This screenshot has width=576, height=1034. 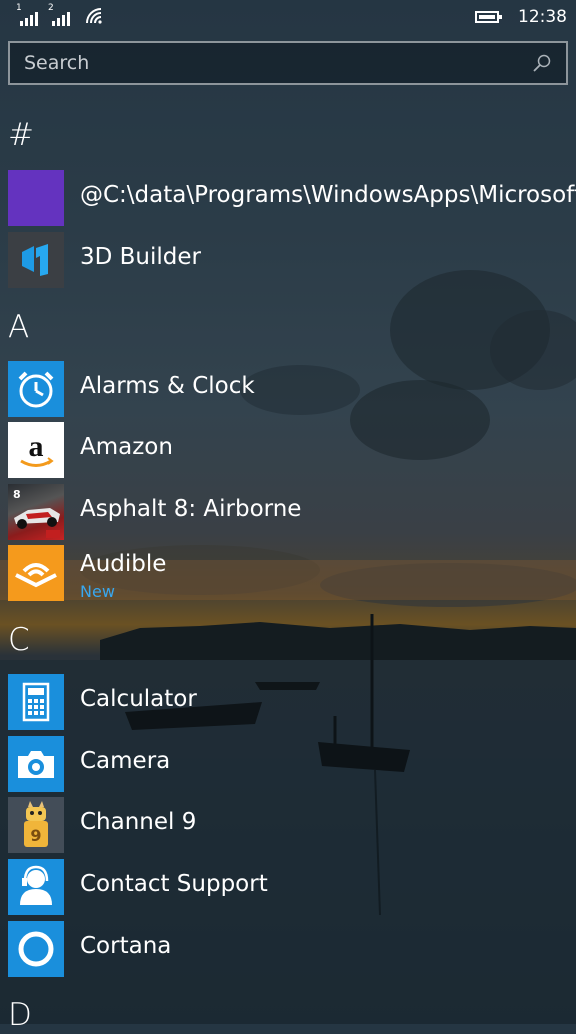 What do you see at coordinates (488, 17) in the screenshot?
I see `battery-icon` at bounding box center [488, 17].